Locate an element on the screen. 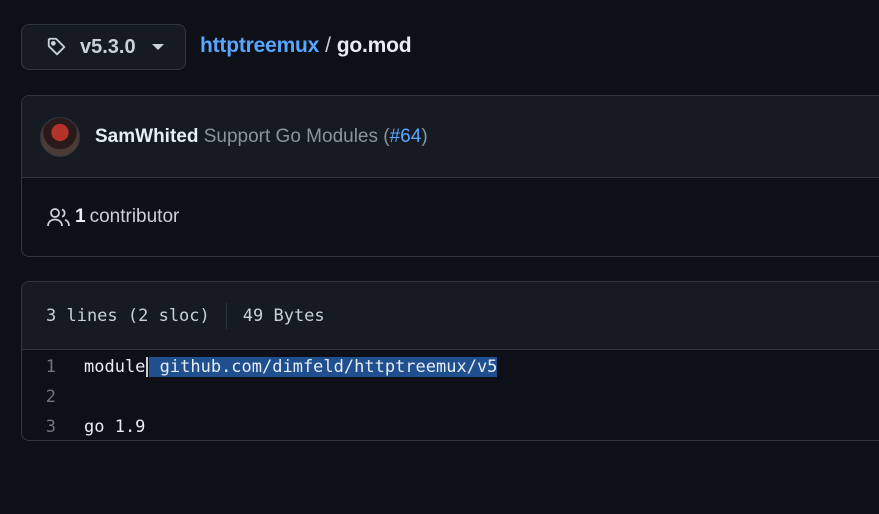 The width and height of the screenshot is (879, 514). commit-pr-link: #64 is located at coordinates (406, 136).